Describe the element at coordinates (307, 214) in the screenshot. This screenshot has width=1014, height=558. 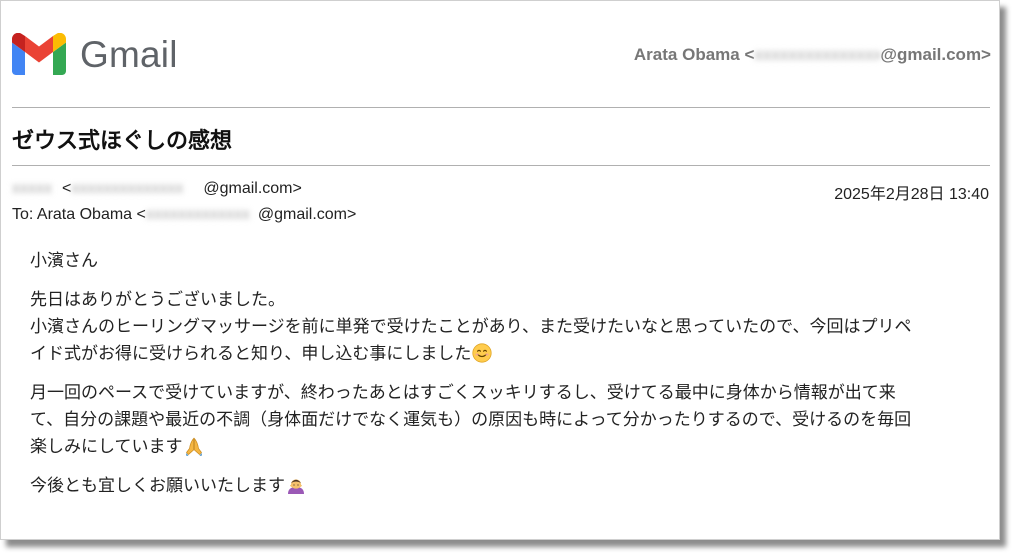
I see `recipient-domain: @gmail.com>` at that location.